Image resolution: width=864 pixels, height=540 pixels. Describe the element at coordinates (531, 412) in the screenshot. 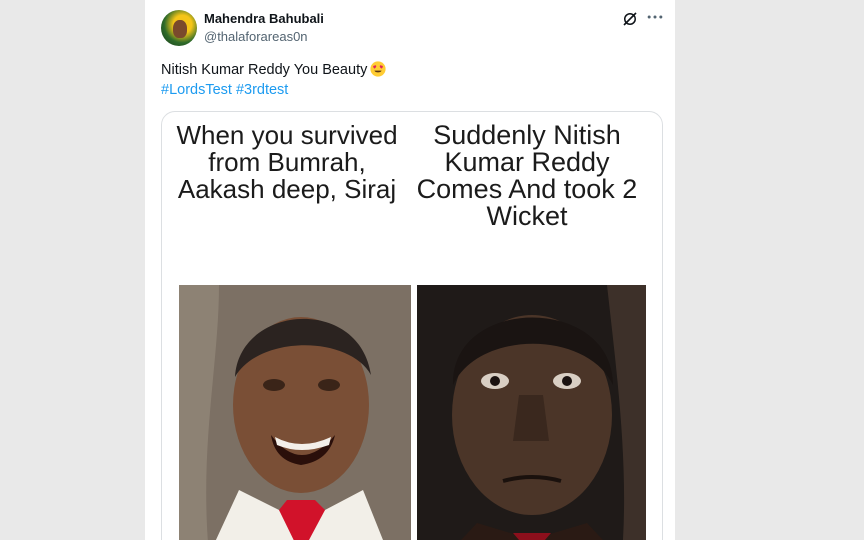

I see `meme-photo-right` at that location.